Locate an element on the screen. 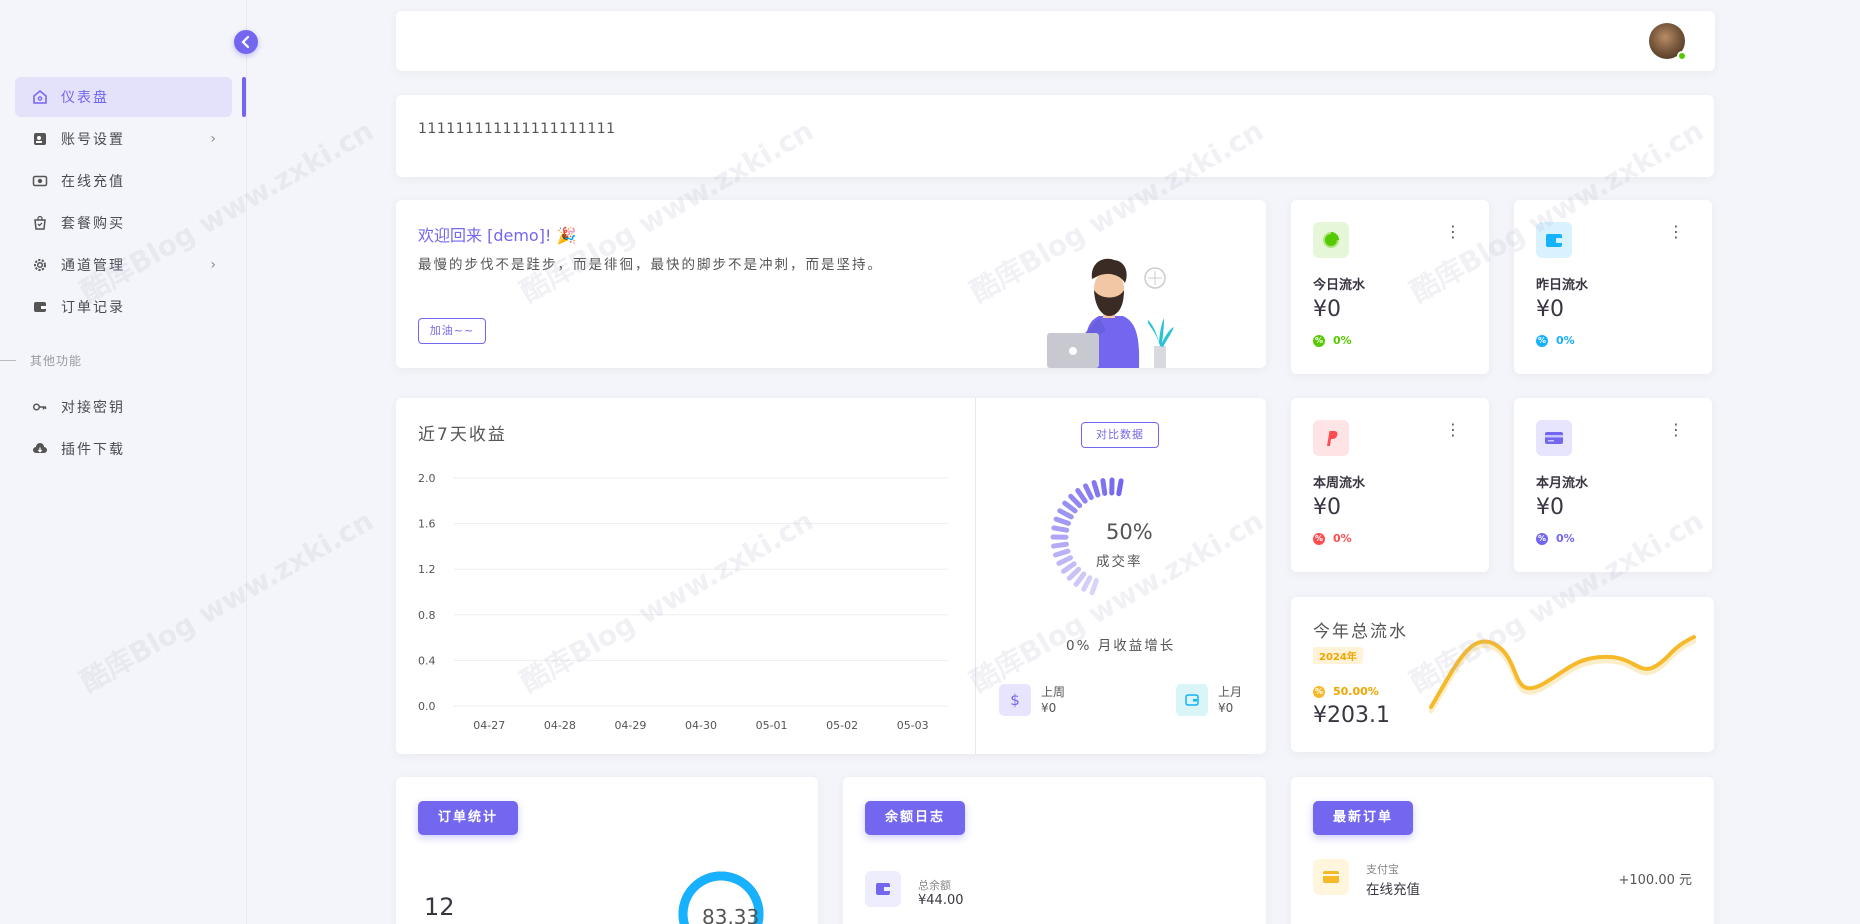  home-icon is located at coordinates (40, 97).